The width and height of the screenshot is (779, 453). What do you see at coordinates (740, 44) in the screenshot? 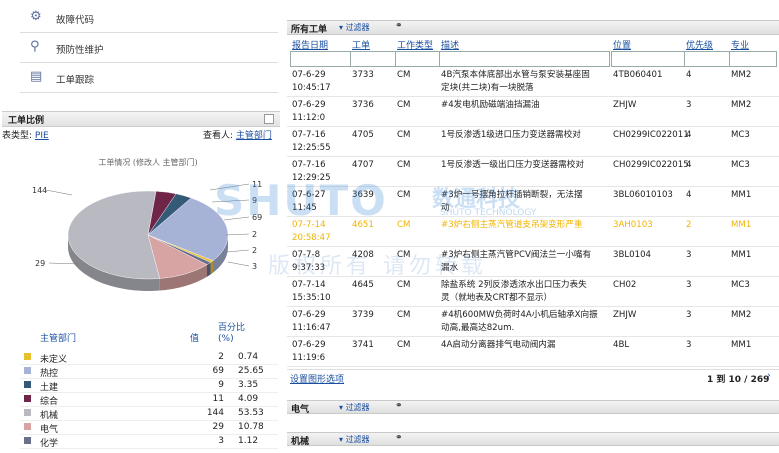
I see `column-header: 专业` at bounding box center [740, 44].